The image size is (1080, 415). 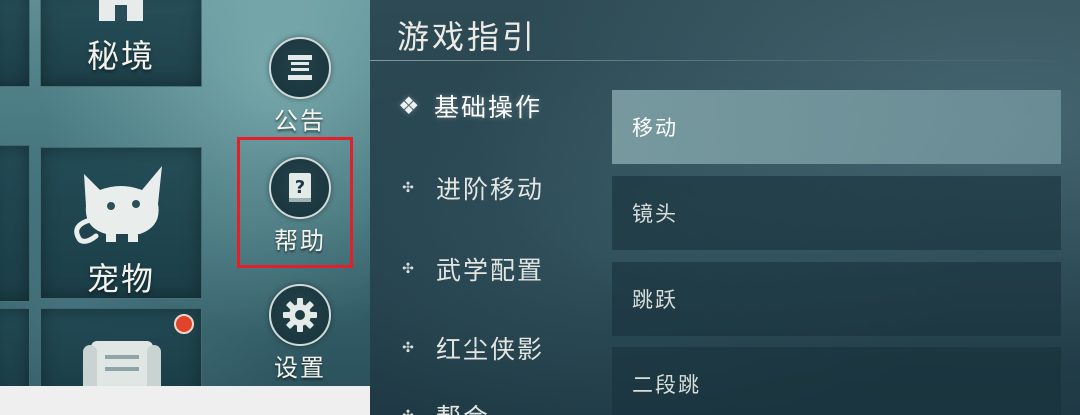 What do you see at coordinates (467, 37) in the screenshot?
I see `guide-title: 游戏指引` at bounding box center [467, 37].